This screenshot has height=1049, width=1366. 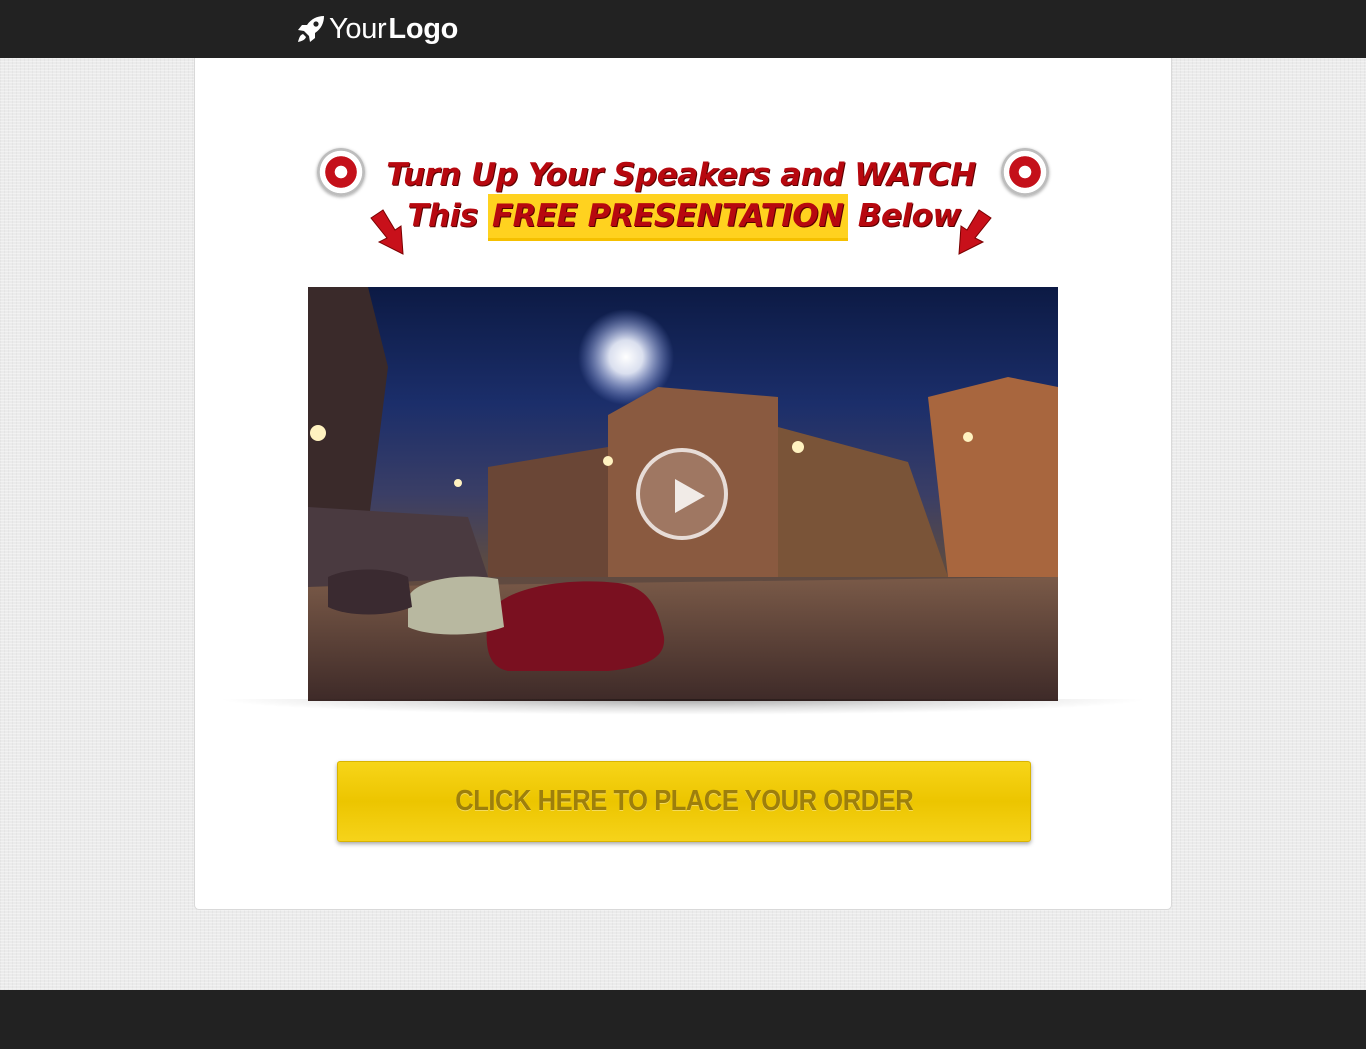 I want to click on logo-text-bold: Logo, so click(x=423, y=28).